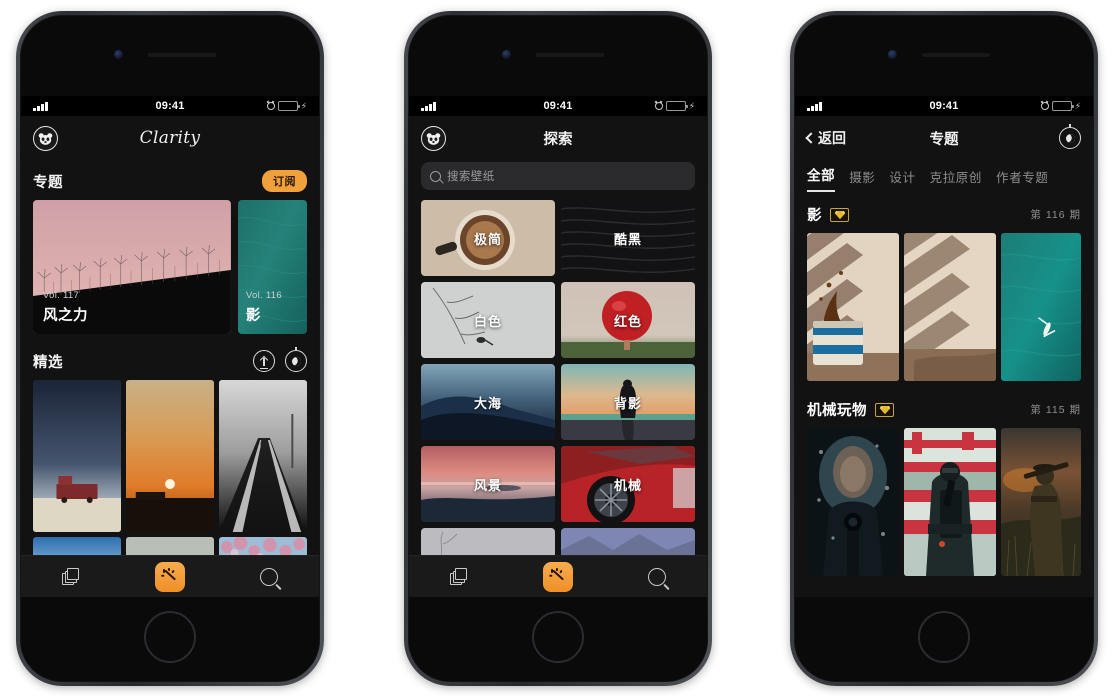 Image resolution: width=1120 pixels, height=697 pixels. I want to click on phone-2-bottom-bezel, so click(558, 639).